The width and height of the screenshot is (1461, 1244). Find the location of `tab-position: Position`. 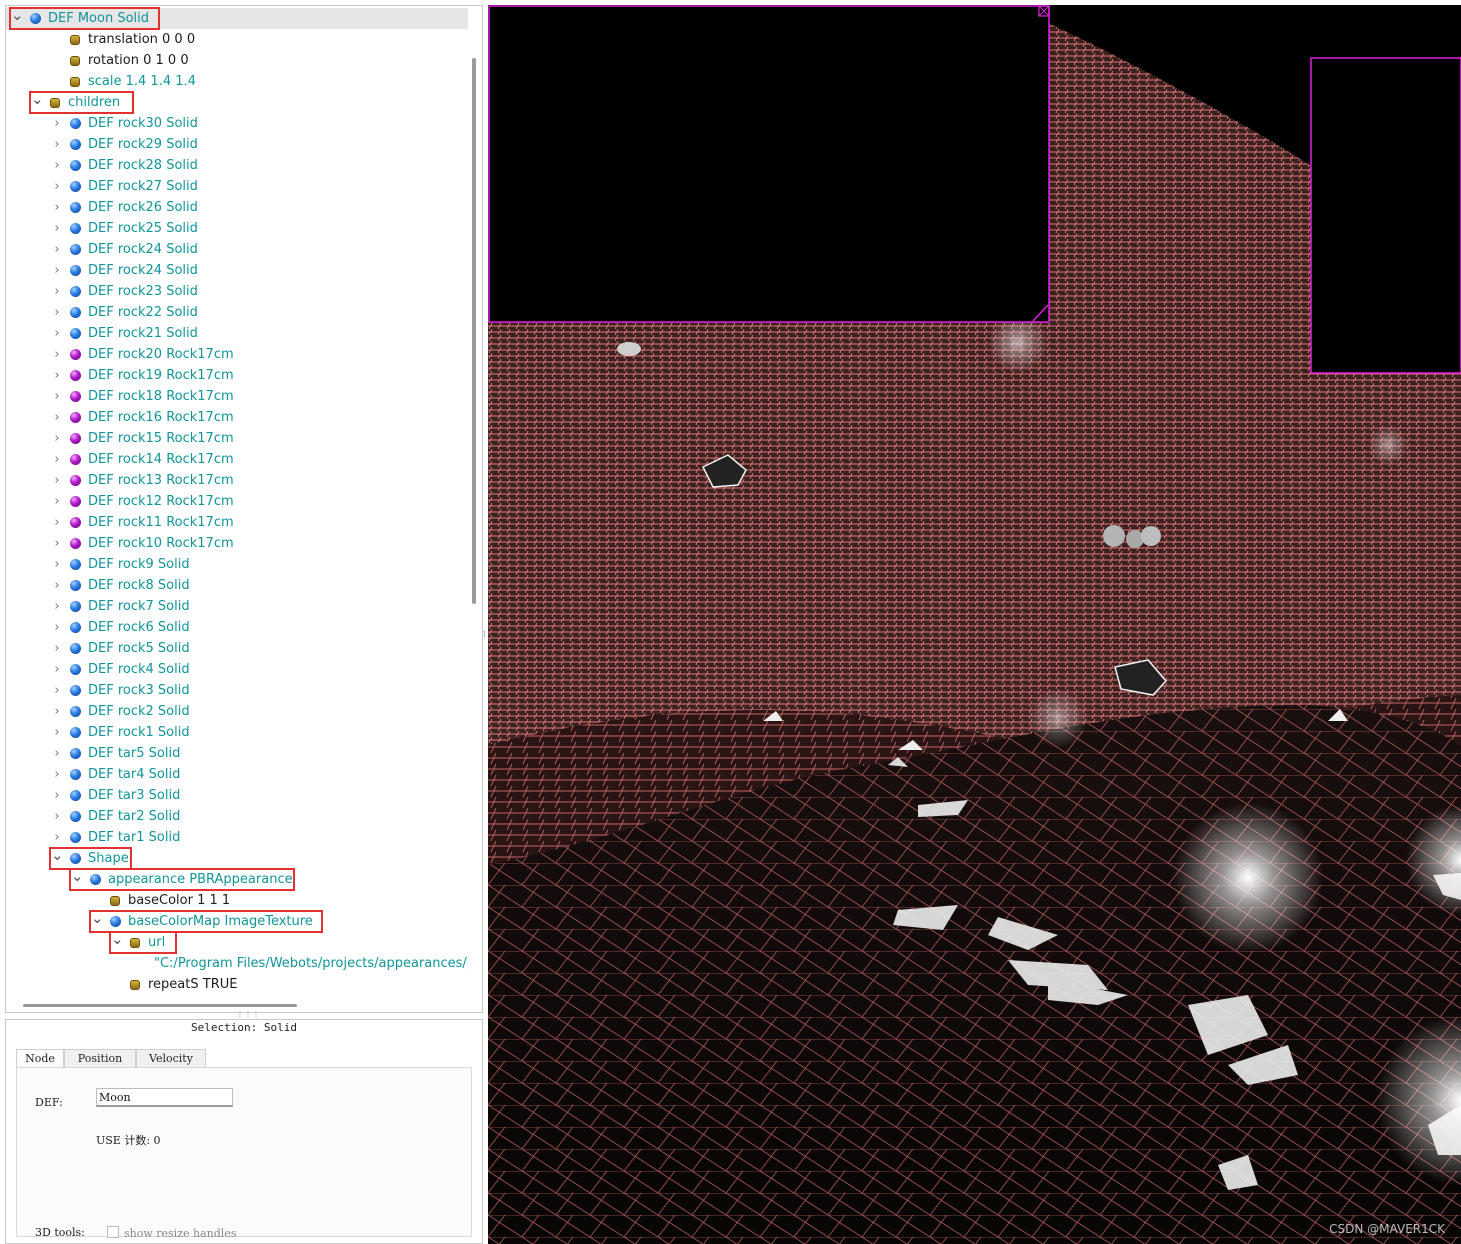

tab-position: Position is located at coordinates (100, 1058).